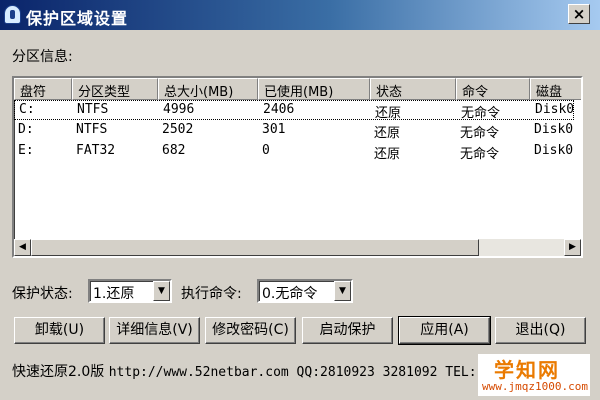 The height and width of the screenshot is (400, 600). I want to click on apply-button: 应用(A), so click(444, 330).